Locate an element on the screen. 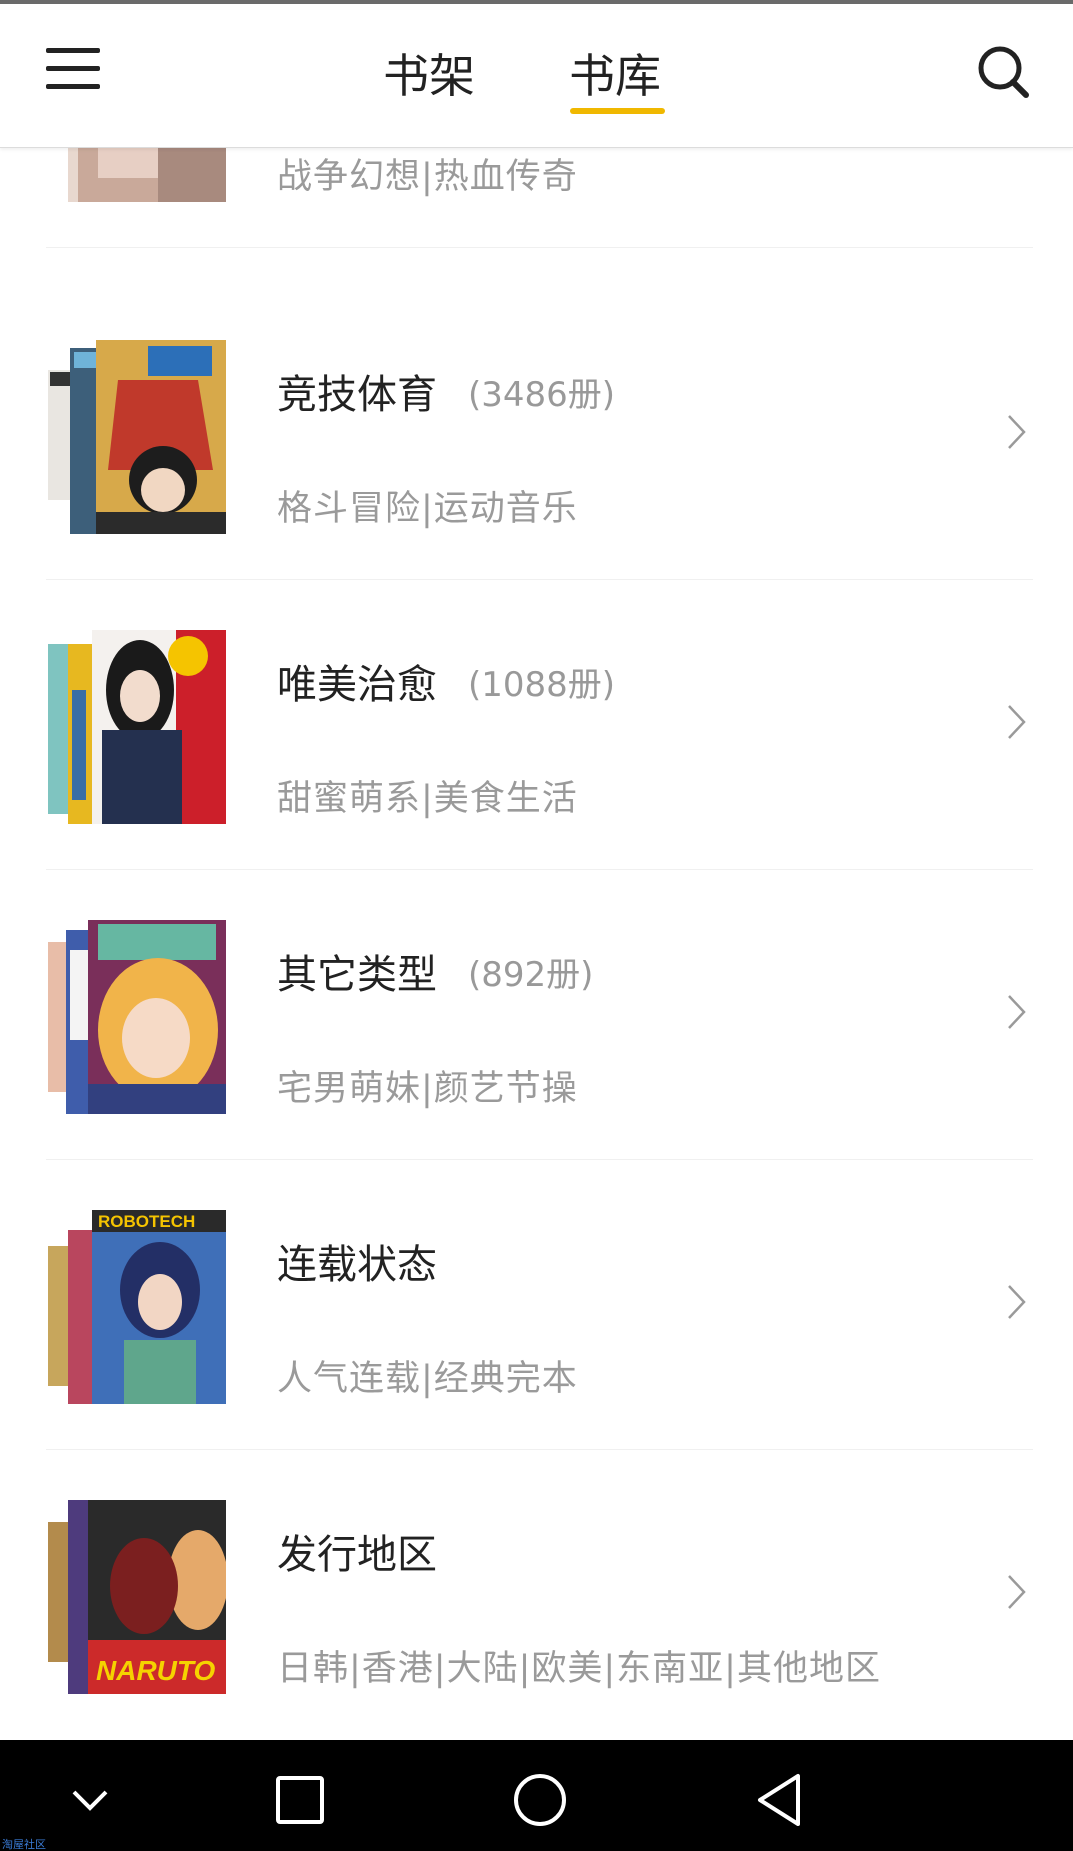 The image size is (1073, 1851). square-icon is located at coordinates (300, 1800).